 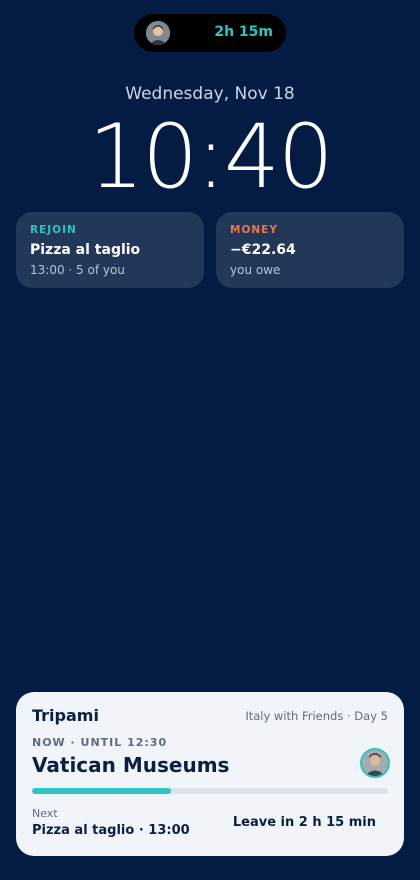 I want to click on trip-name: Italy with Friends · Day 5, so click(x=316, y=716).